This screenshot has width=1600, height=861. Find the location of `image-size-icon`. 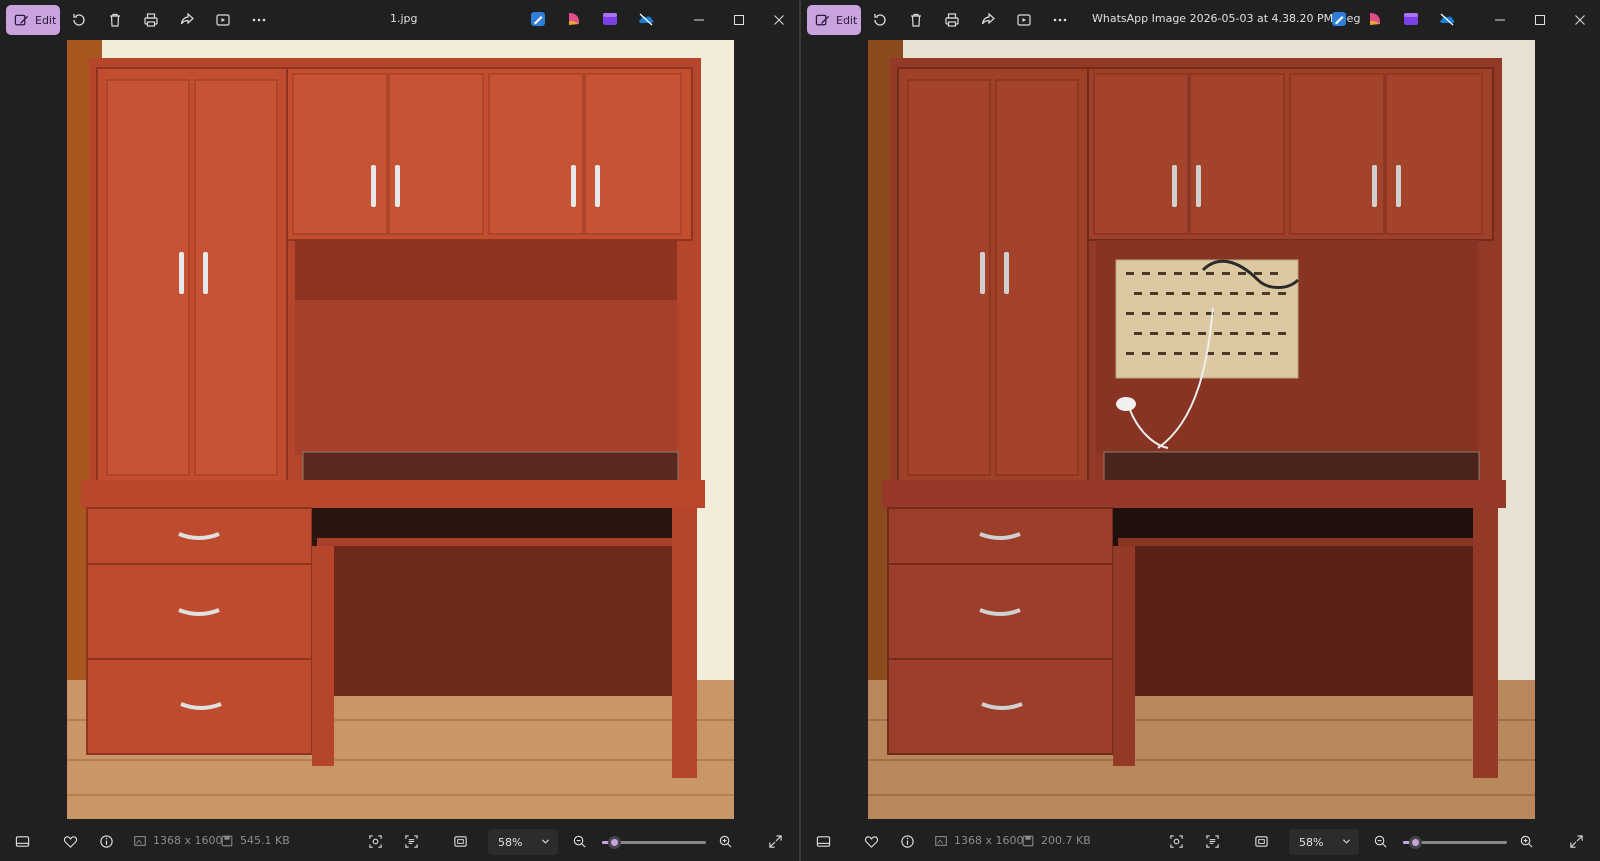

image-size-icon is located at coordinates (140, 841).